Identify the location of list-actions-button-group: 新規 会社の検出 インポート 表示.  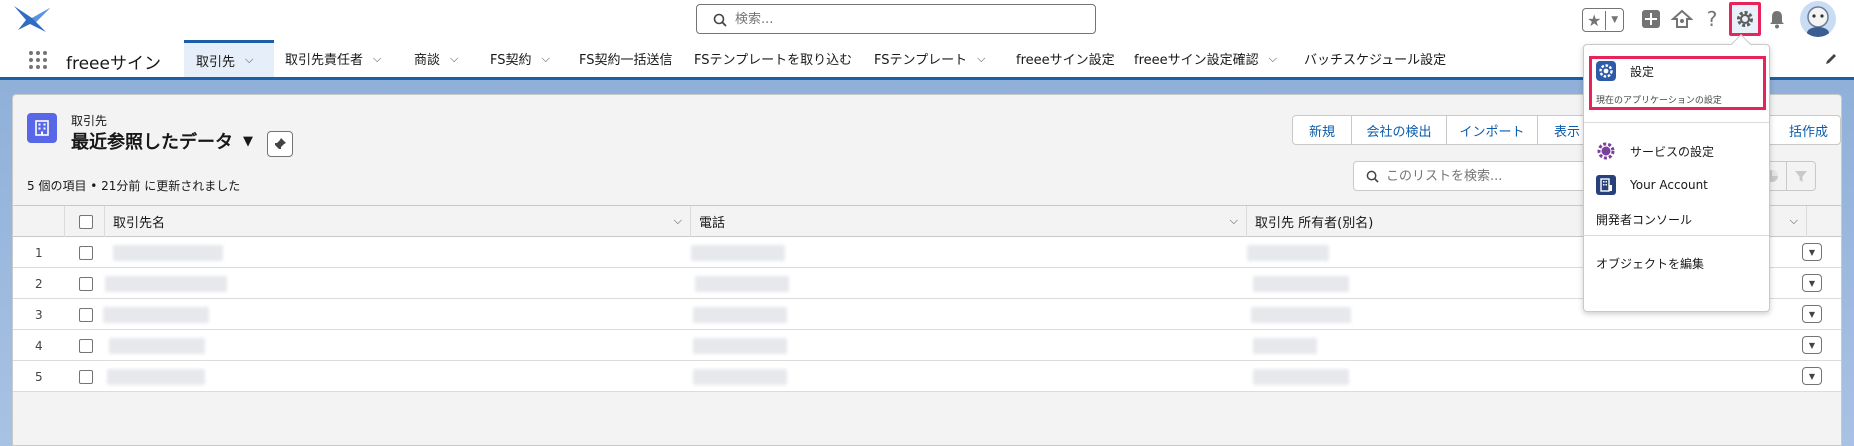
(1444, 130).